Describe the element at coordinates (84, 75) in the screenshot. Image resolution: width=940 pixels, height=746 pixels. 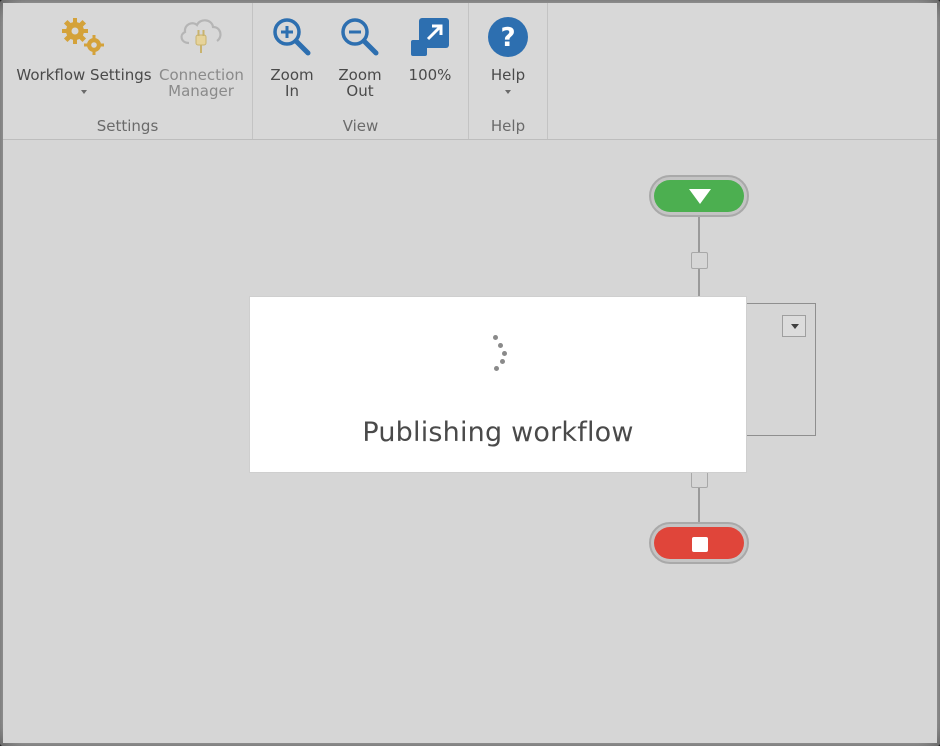
I see `workflow-settings-label: Workflow Settings` at that location.